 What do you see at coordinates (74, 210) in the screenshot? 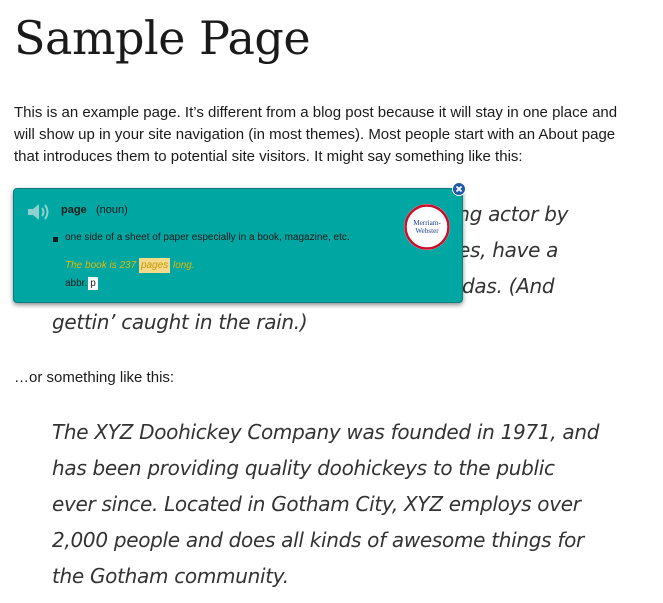
I see `headword: page` at bounding box center [74, 210].